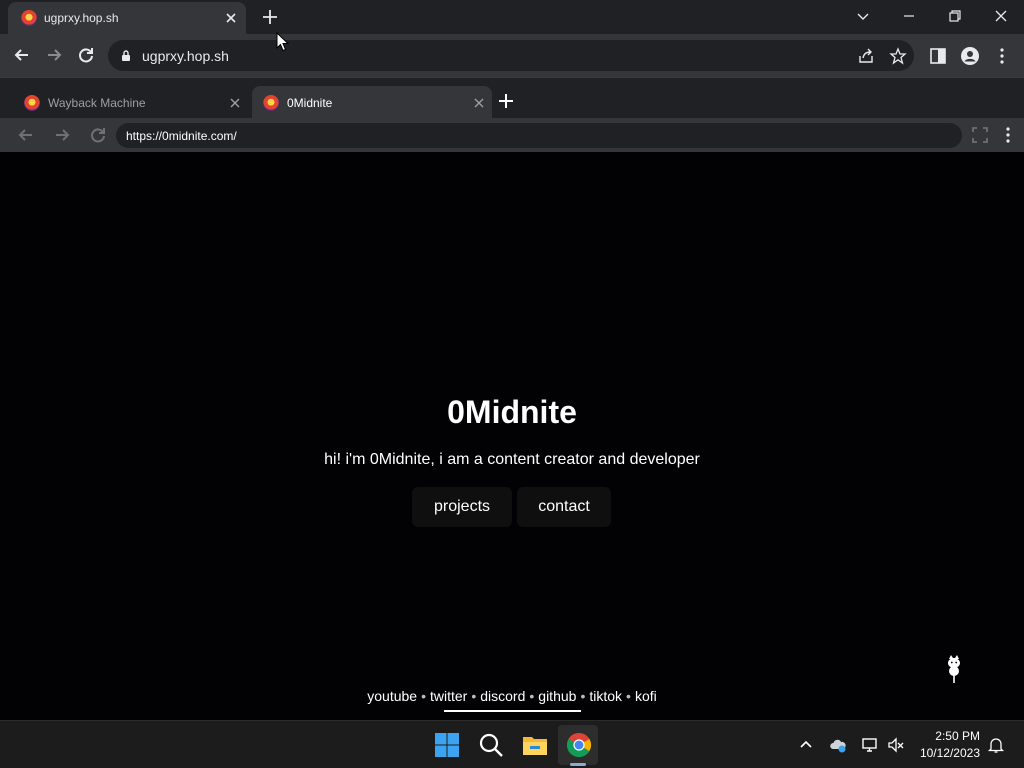 Image resolution: width=1024 pixels, height=768 pixels. Describe the element at coordinates (462, 507) in the screenshot. I see `projects-button: projects` at that location.